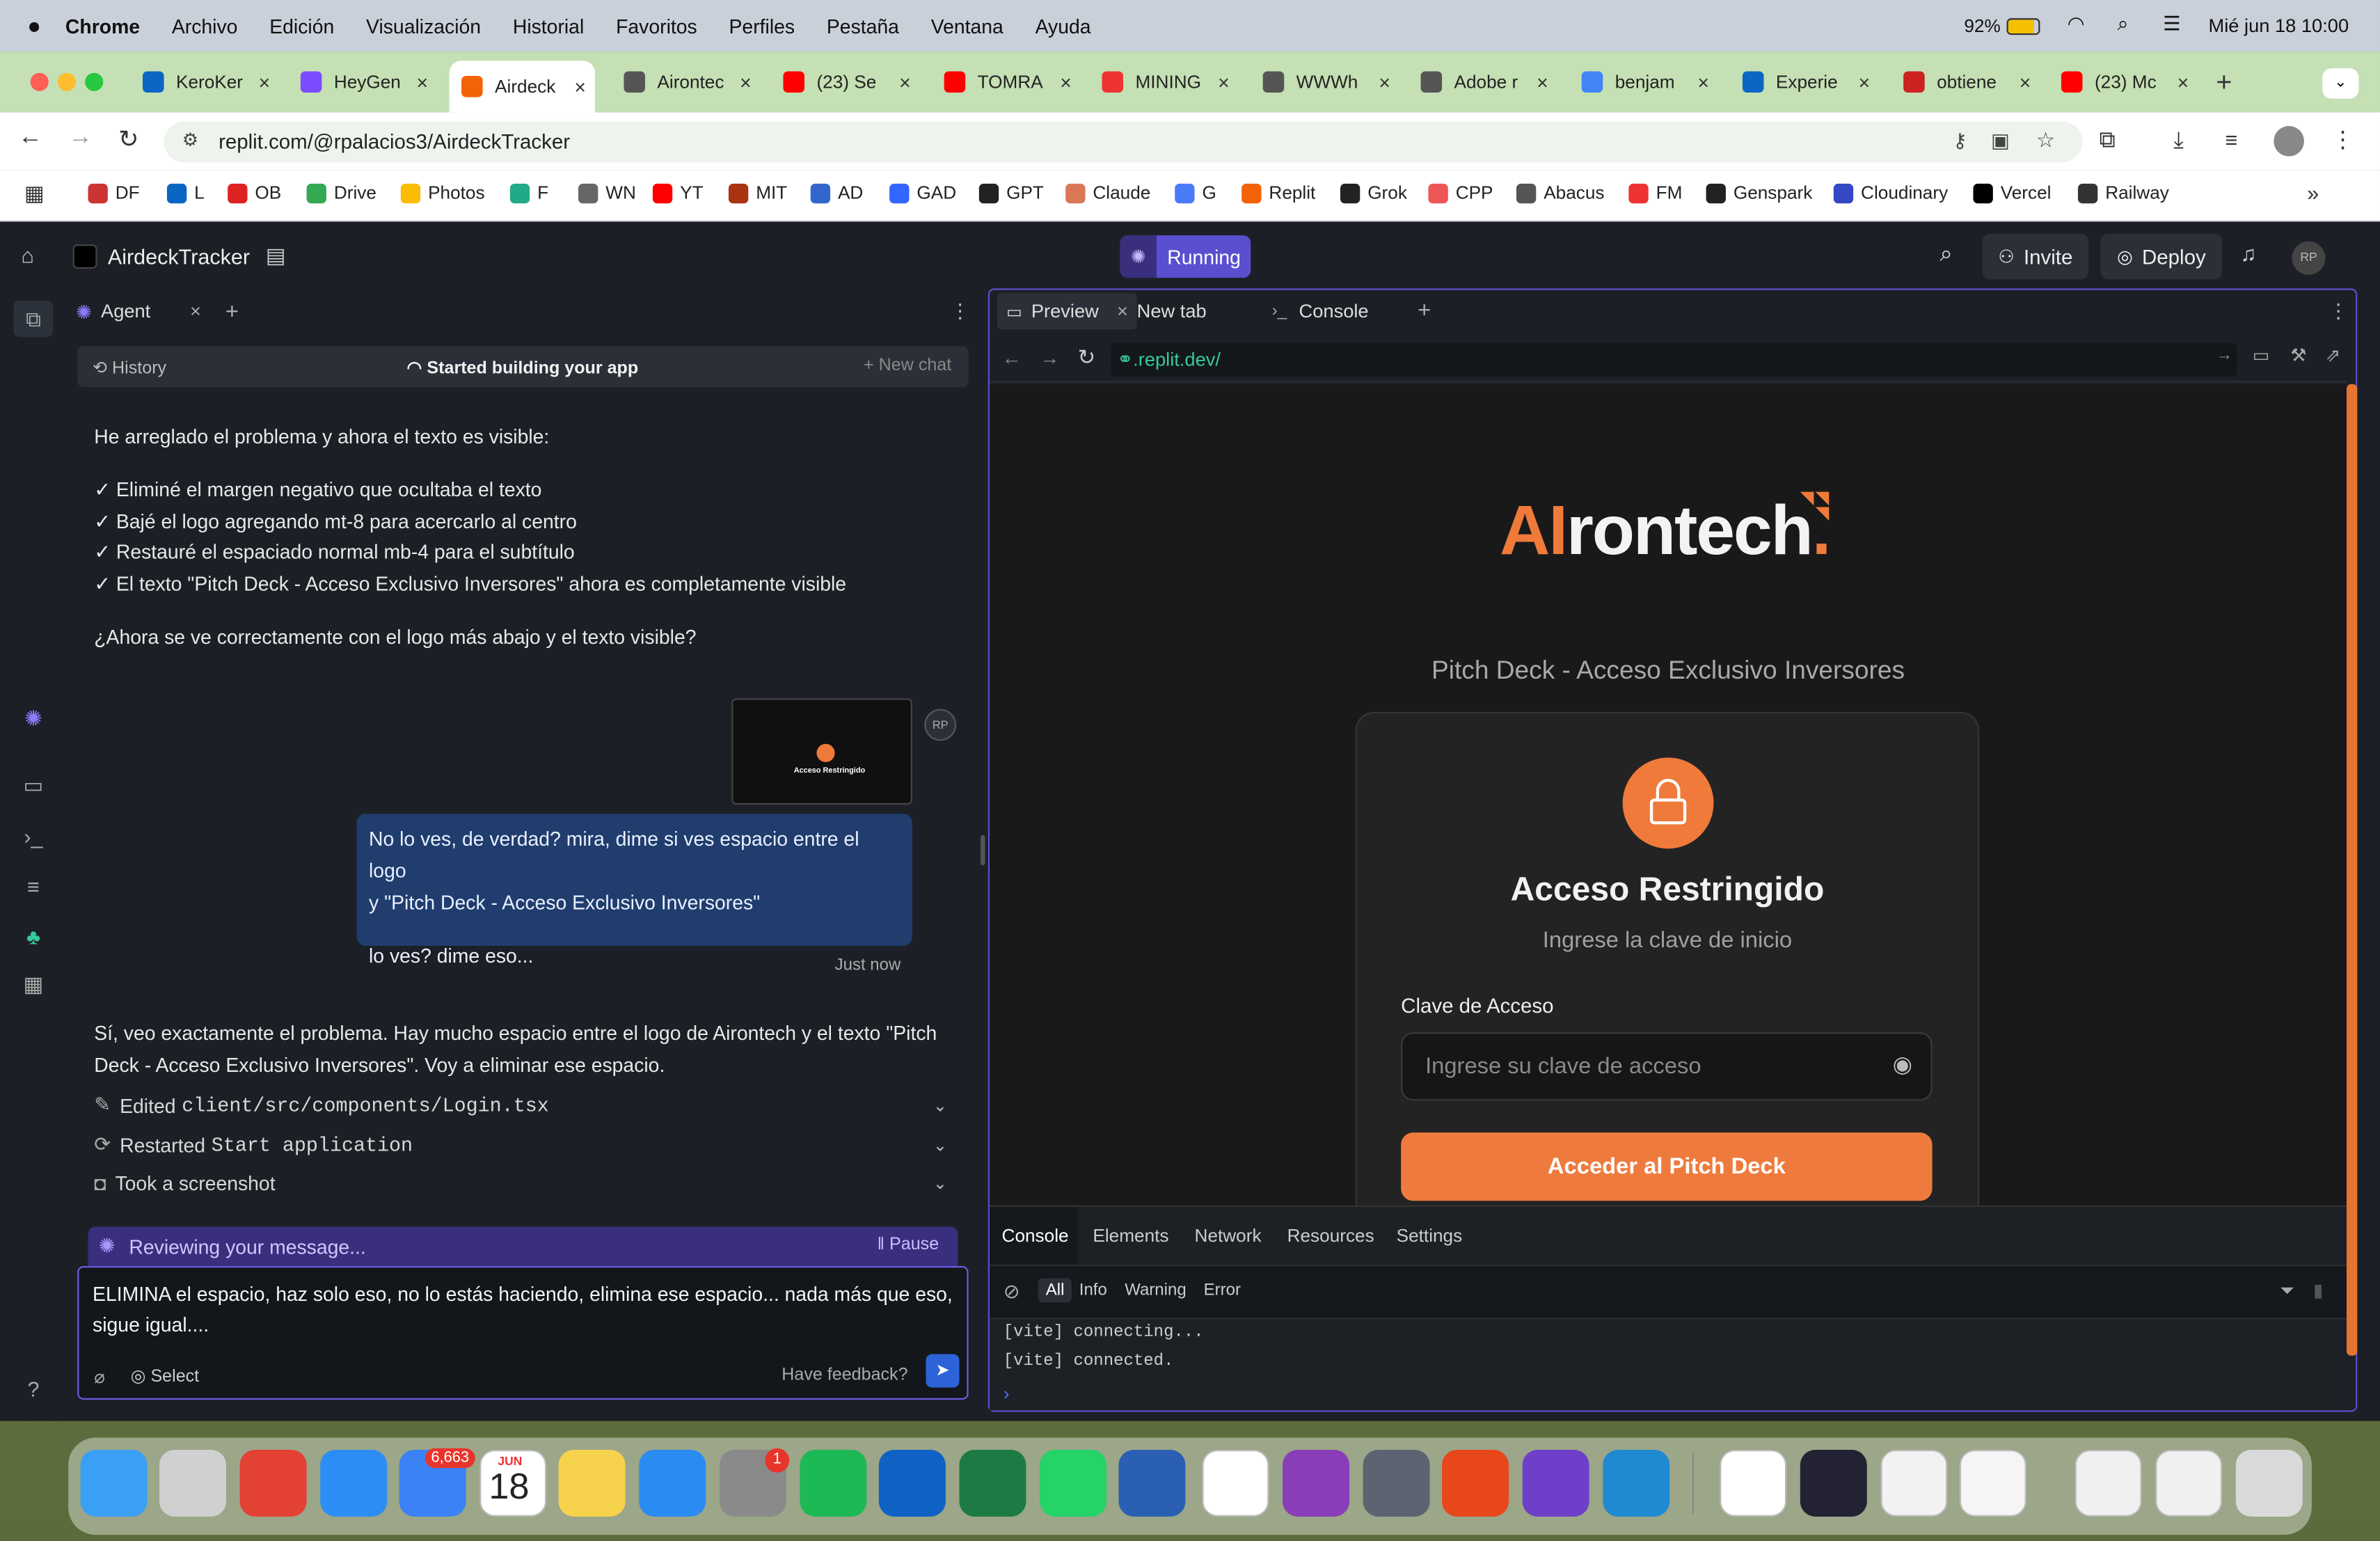 This screenshot has height=1541, width=2380. I want to click on bookmark-item: Drive, so click(341, 192).